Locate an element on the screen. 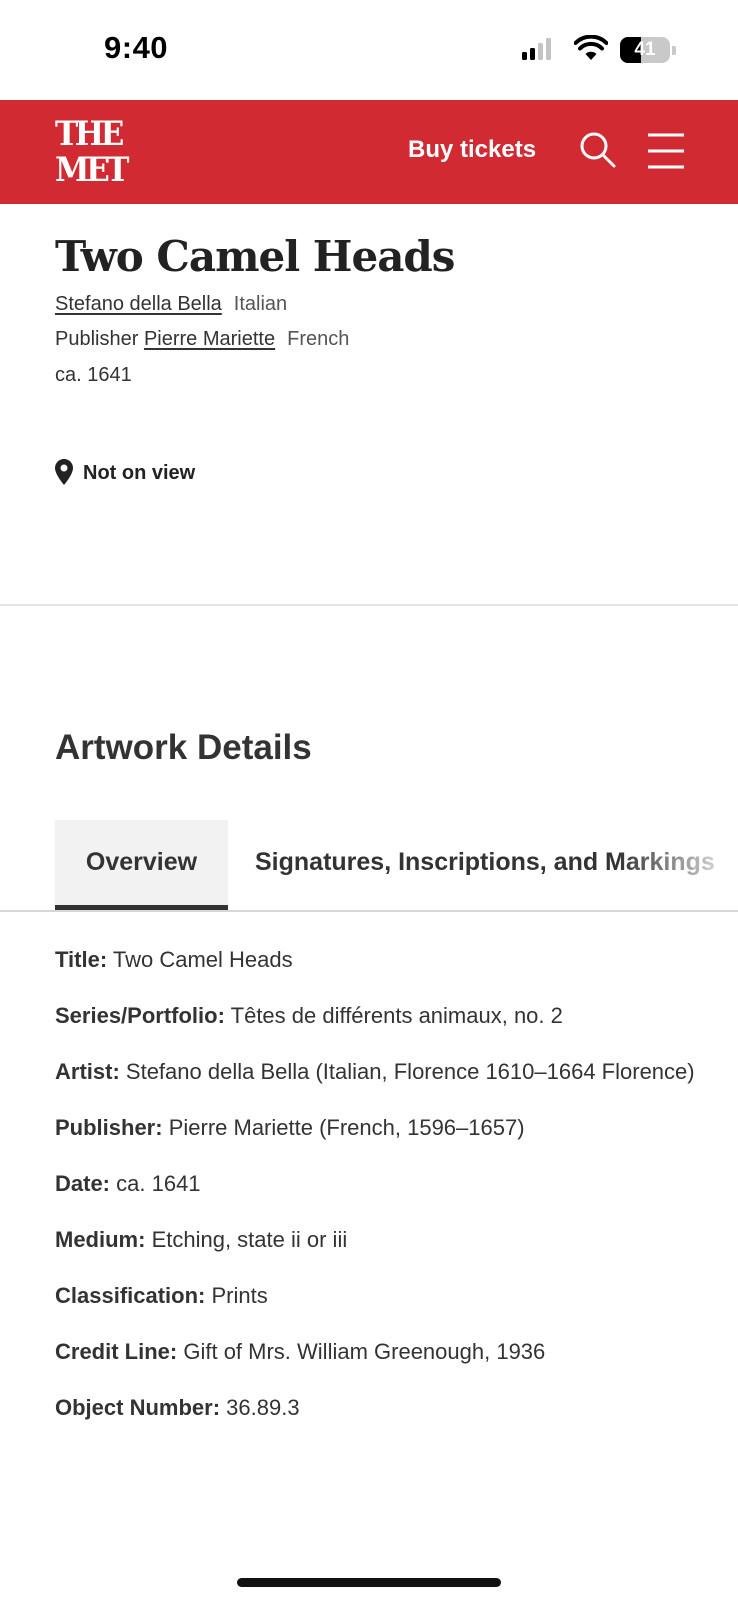 The height and width of the screenshot is (1600, 738). detail-value: ca. 1641 is located at coordinates (158, 1183).